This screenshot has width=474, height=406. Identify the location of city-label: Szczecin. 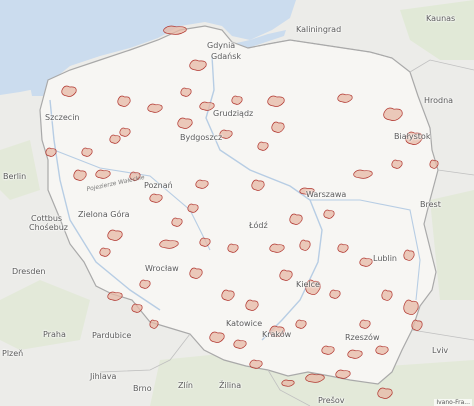
(62, 117).